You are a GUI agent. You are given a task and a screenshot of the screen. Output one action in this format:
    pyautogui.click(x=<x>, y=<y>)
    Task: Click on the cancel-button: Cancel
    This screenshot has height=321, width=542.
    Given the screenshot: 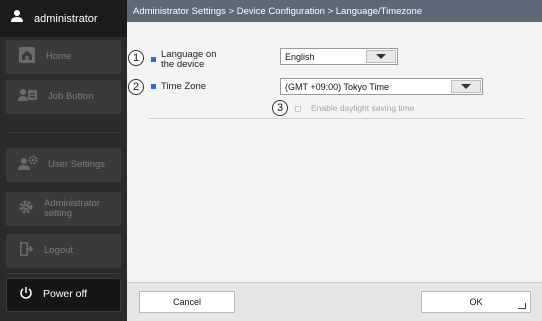 What is the action you would take?
    pyautogui.click(x=187, y=302)
    